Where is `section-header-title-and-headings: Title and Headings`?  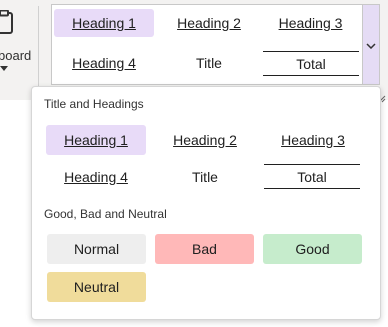
section-header-title-and-headings: Title and Headings is located at coordinates (94, 104).